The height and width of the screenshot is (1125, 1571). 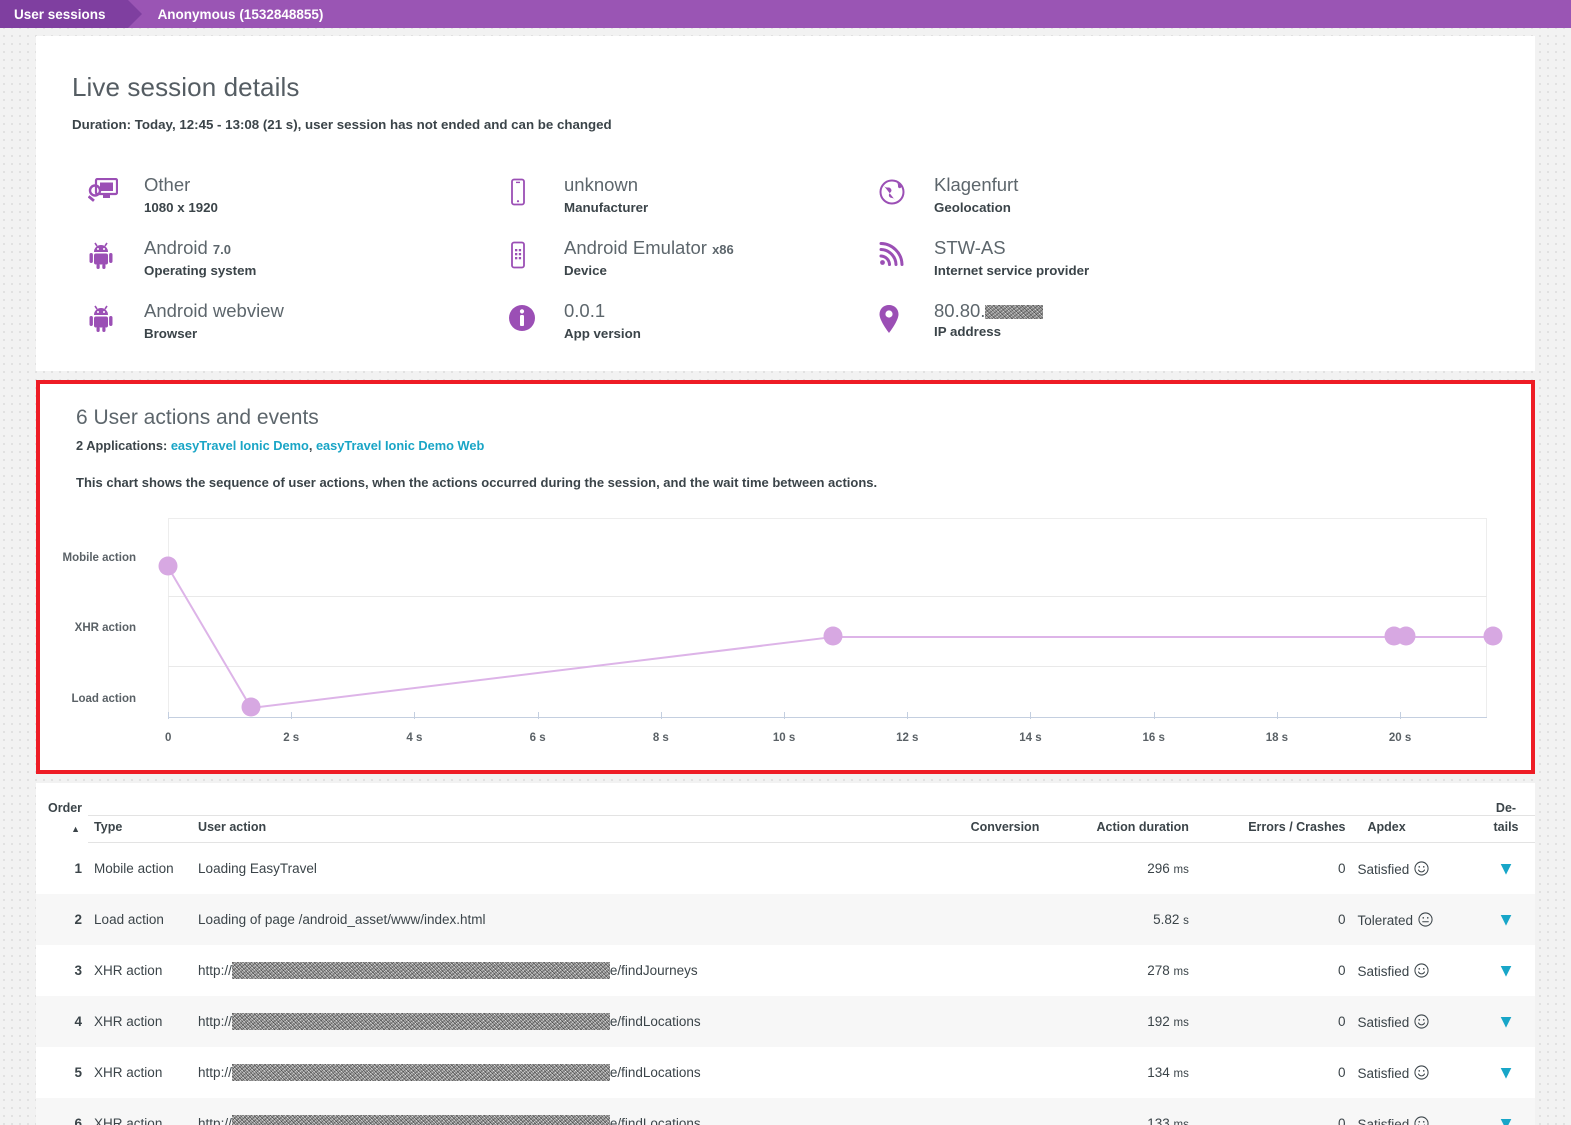 I want to click on device-info-item: STW-AS Internet service provider, so click(x=1206, y=257).